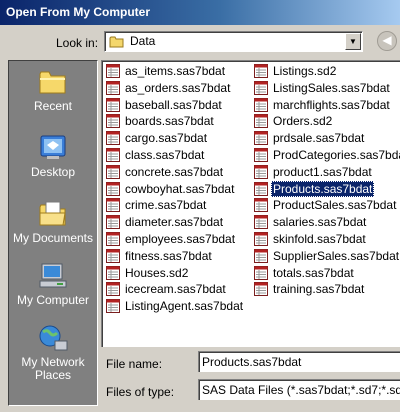 The image size is (400, 412). I want to click on my-computer-icon, so click(53, 275).